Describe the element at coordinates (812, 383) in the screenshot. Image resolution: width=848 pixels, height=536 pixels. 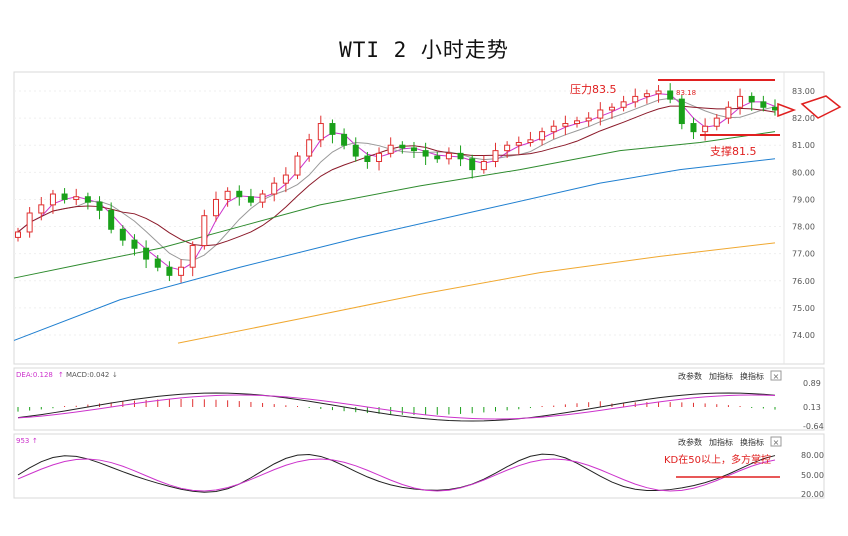
I see `macd-y-tick: 0.89` at that location.